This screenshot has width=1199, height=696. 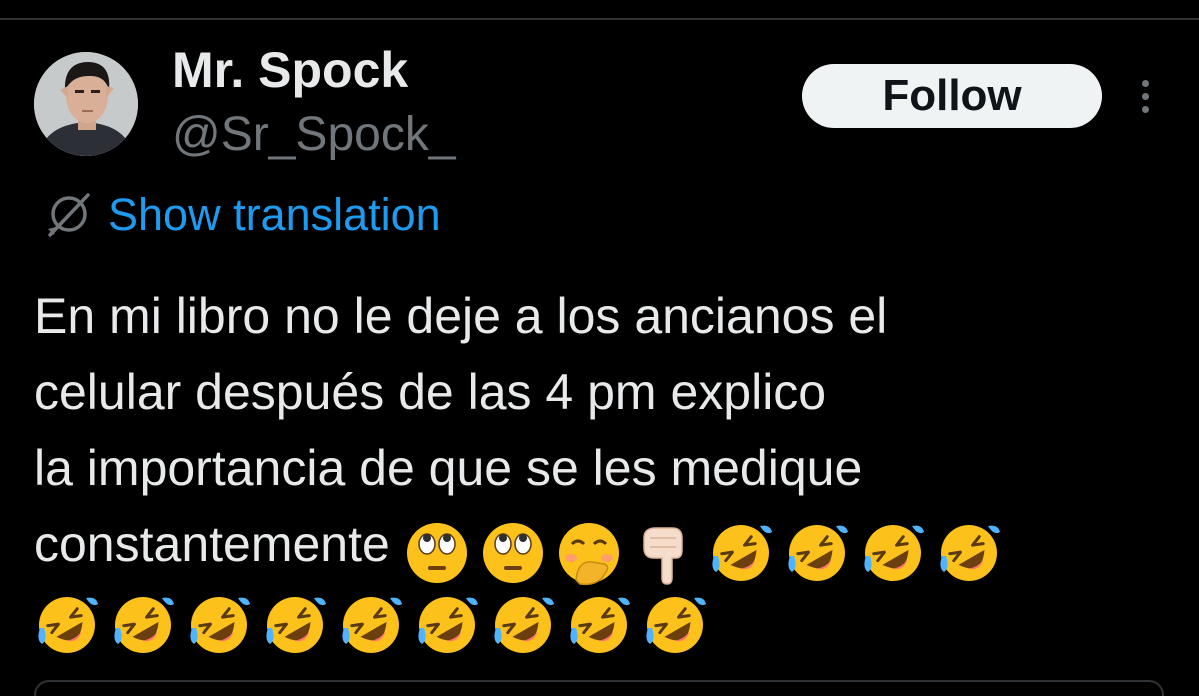 I want to click on translate-globe-icon, so click(x=69, y=215).